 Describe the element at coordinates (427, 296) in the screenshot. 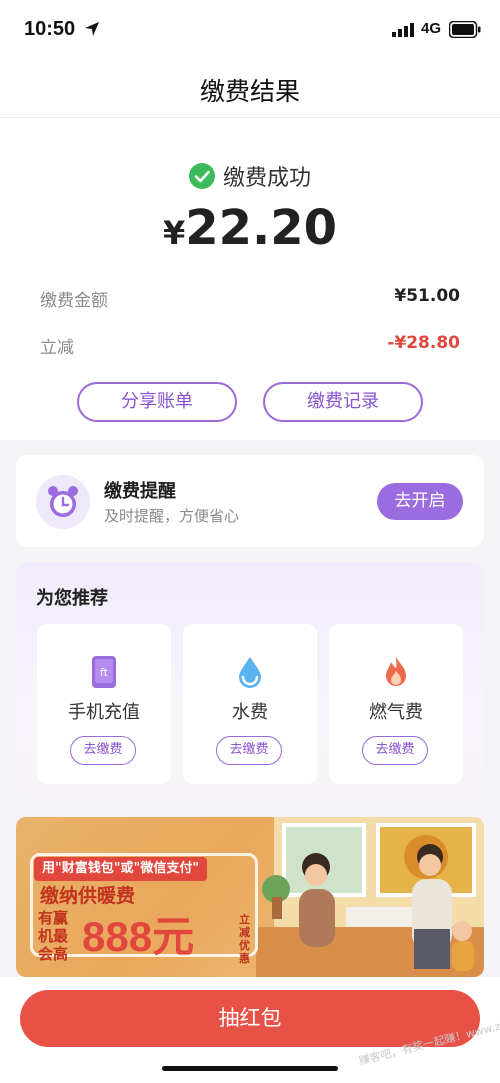

I see `detail-value: ¥51.00` at that location.